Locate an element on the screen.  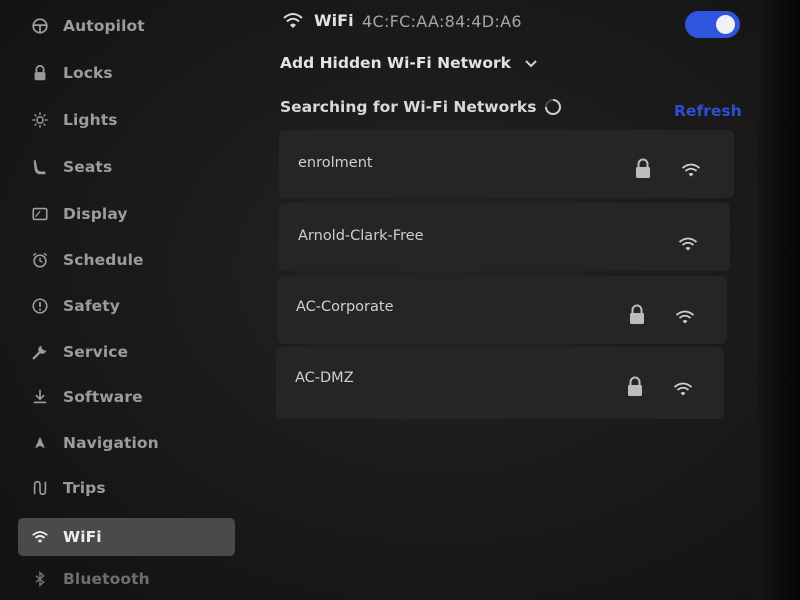
searching-label: Searching for Wi-Fi Networks is located at coordinates (408, 107).